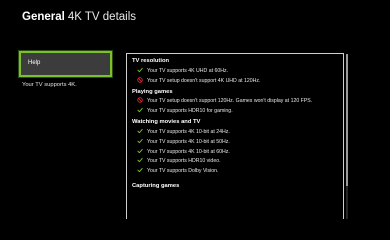 The height and width of the screenshot is (240, 390). I want to click on detail-text: Your TV supports 4K UHD at 60Hz., so click(188, 70).